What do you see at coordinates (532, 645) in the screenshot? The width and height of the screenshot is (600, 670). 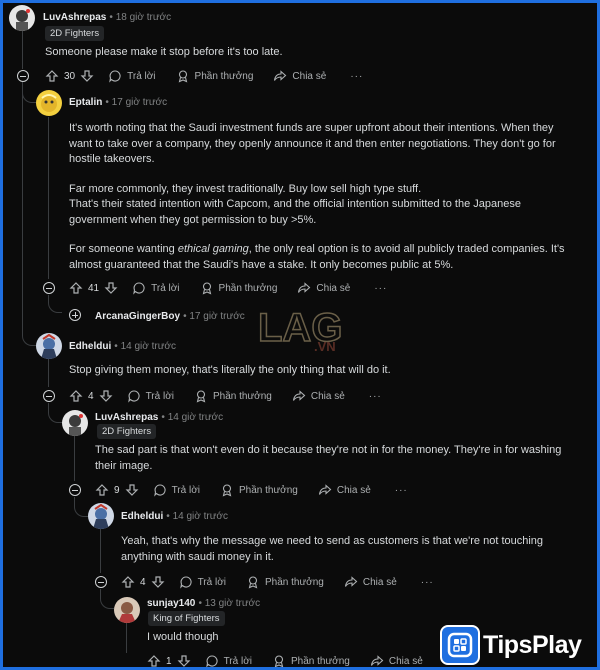 I see `tipsplay-wordmark: TipsPlay` at bounding box center [532, 645].